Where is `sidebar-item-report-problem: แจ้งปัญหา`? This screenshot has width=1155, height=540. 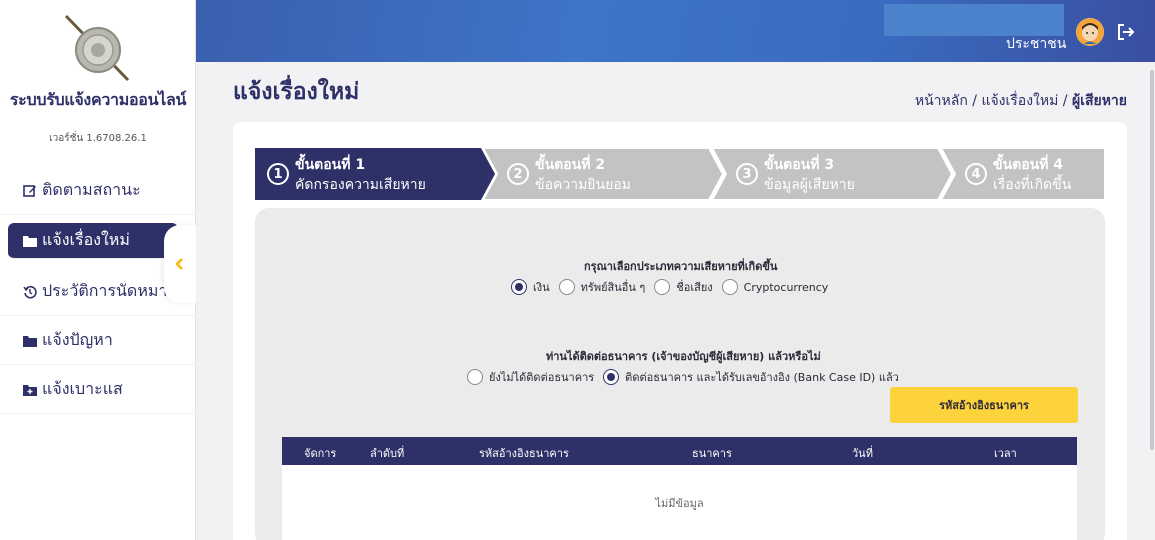 sidebar-item-report-problem: แจ้งปัญหา is located at coordinates (98, 341).